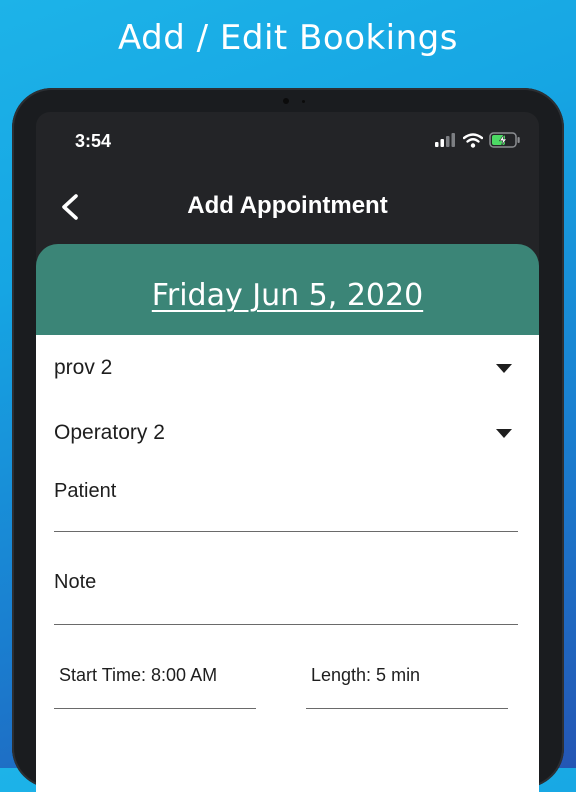 The image size is (576, 792). I want to click on start-time-underline, so click(155, 708).